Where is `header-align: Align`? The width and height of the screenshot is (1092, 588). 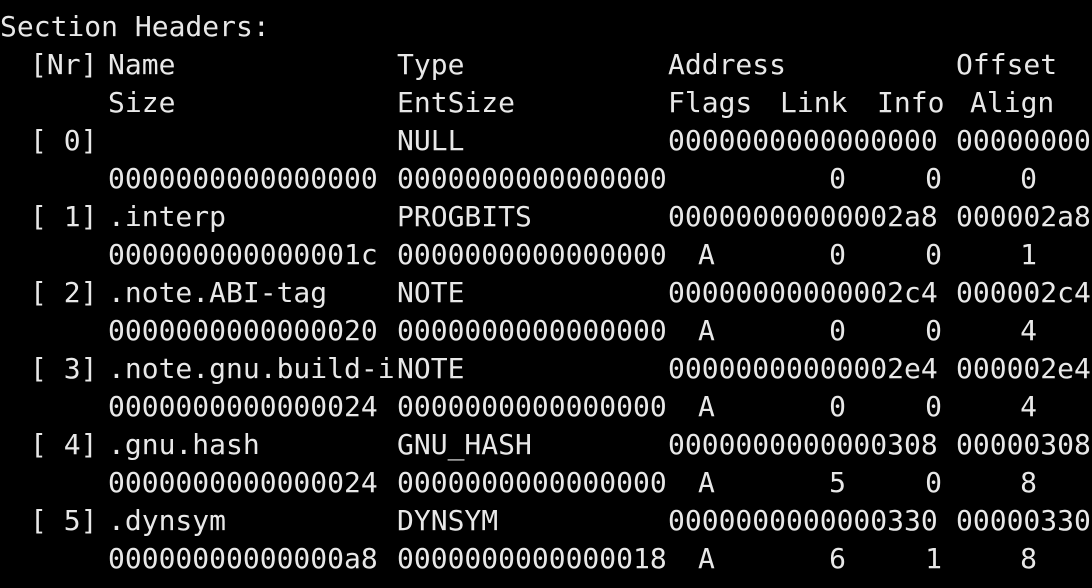 header-align: Align is located at coordinates (1012, 102).